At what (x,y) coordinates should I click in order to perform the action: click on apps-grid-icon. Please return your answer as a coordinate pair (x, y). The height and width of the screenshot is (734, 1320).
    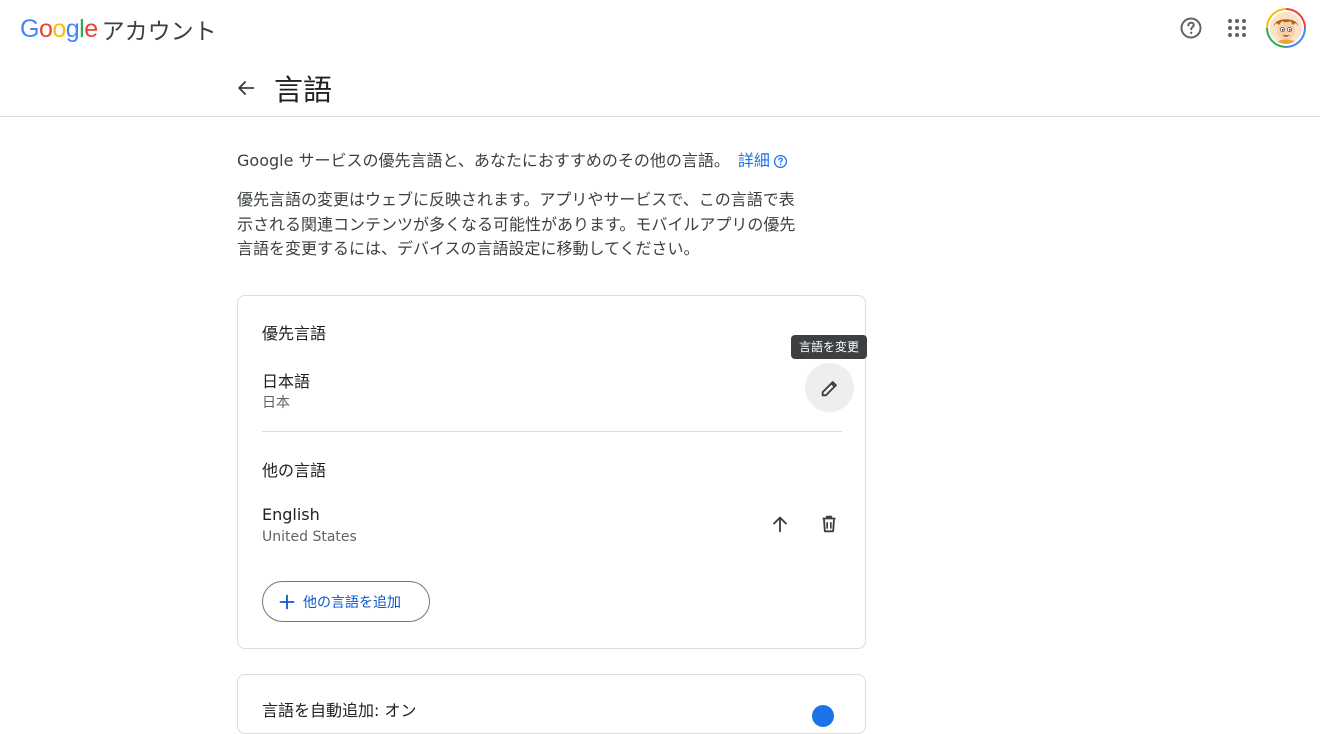
    Looking at the image, I should click on (1237, 28).